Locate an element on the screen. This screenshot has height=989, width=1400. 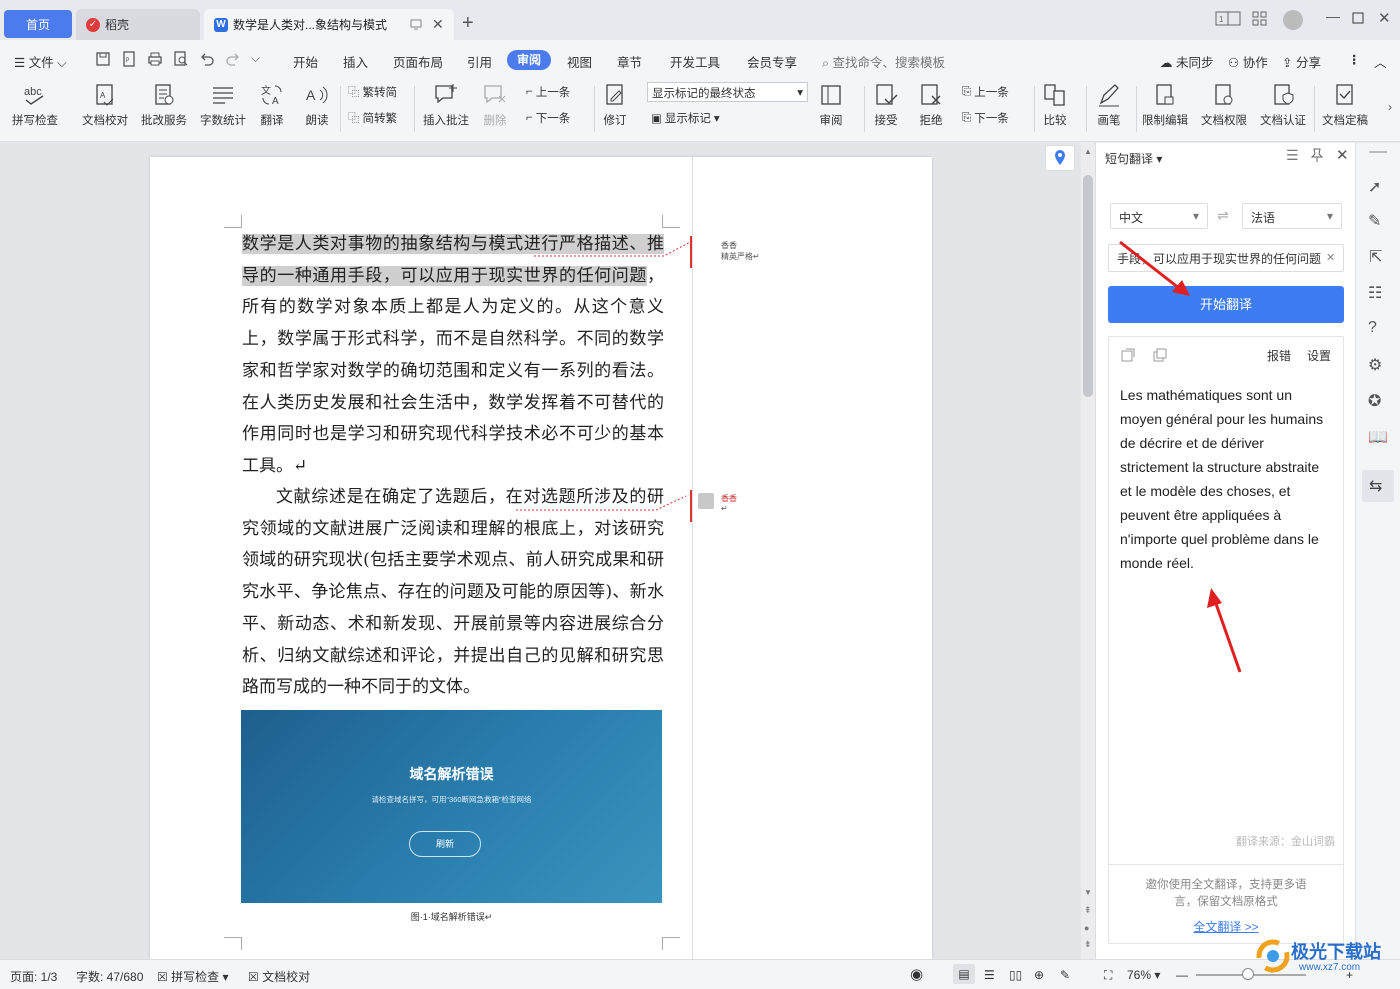
doc-finalize-button: 文档定稿 is located at coordinates (1345, 105).